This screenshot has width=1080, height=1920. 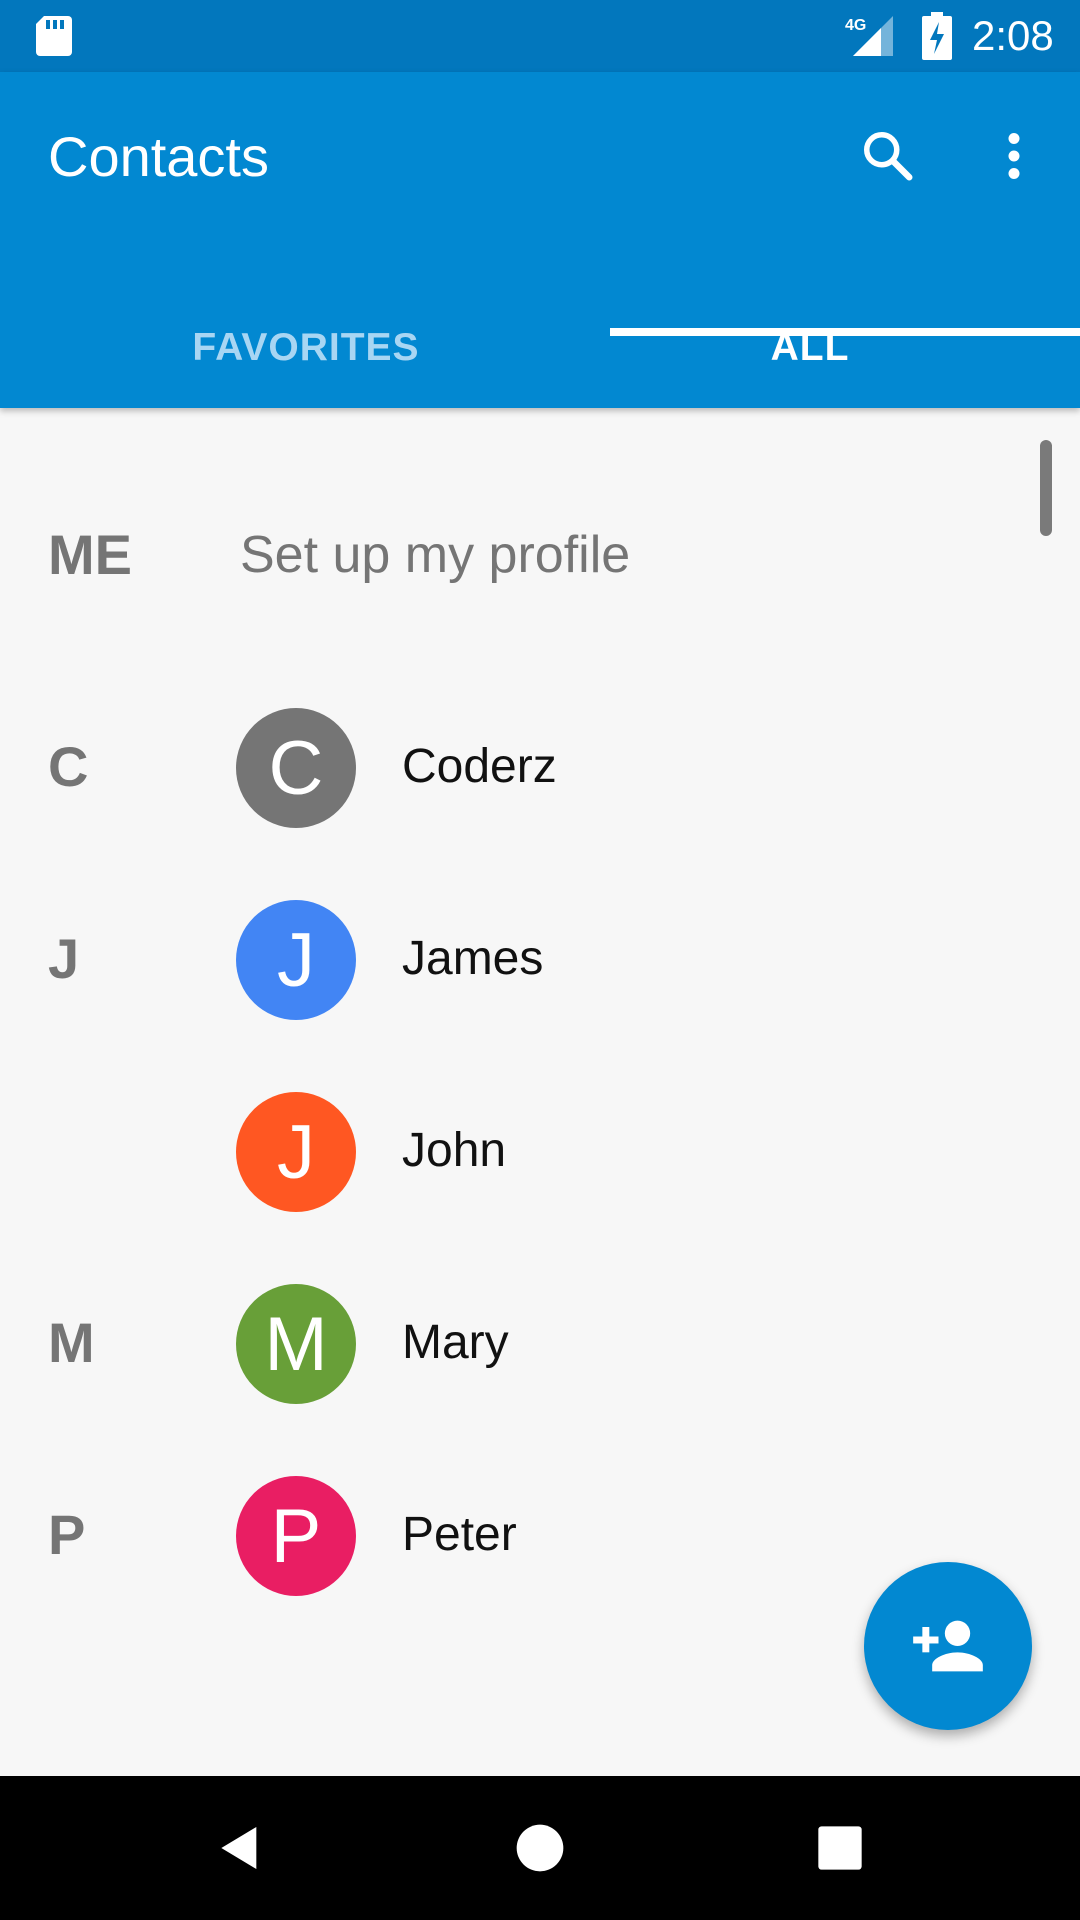 I want to click on section-letter: C, so click(x=68, y=766).